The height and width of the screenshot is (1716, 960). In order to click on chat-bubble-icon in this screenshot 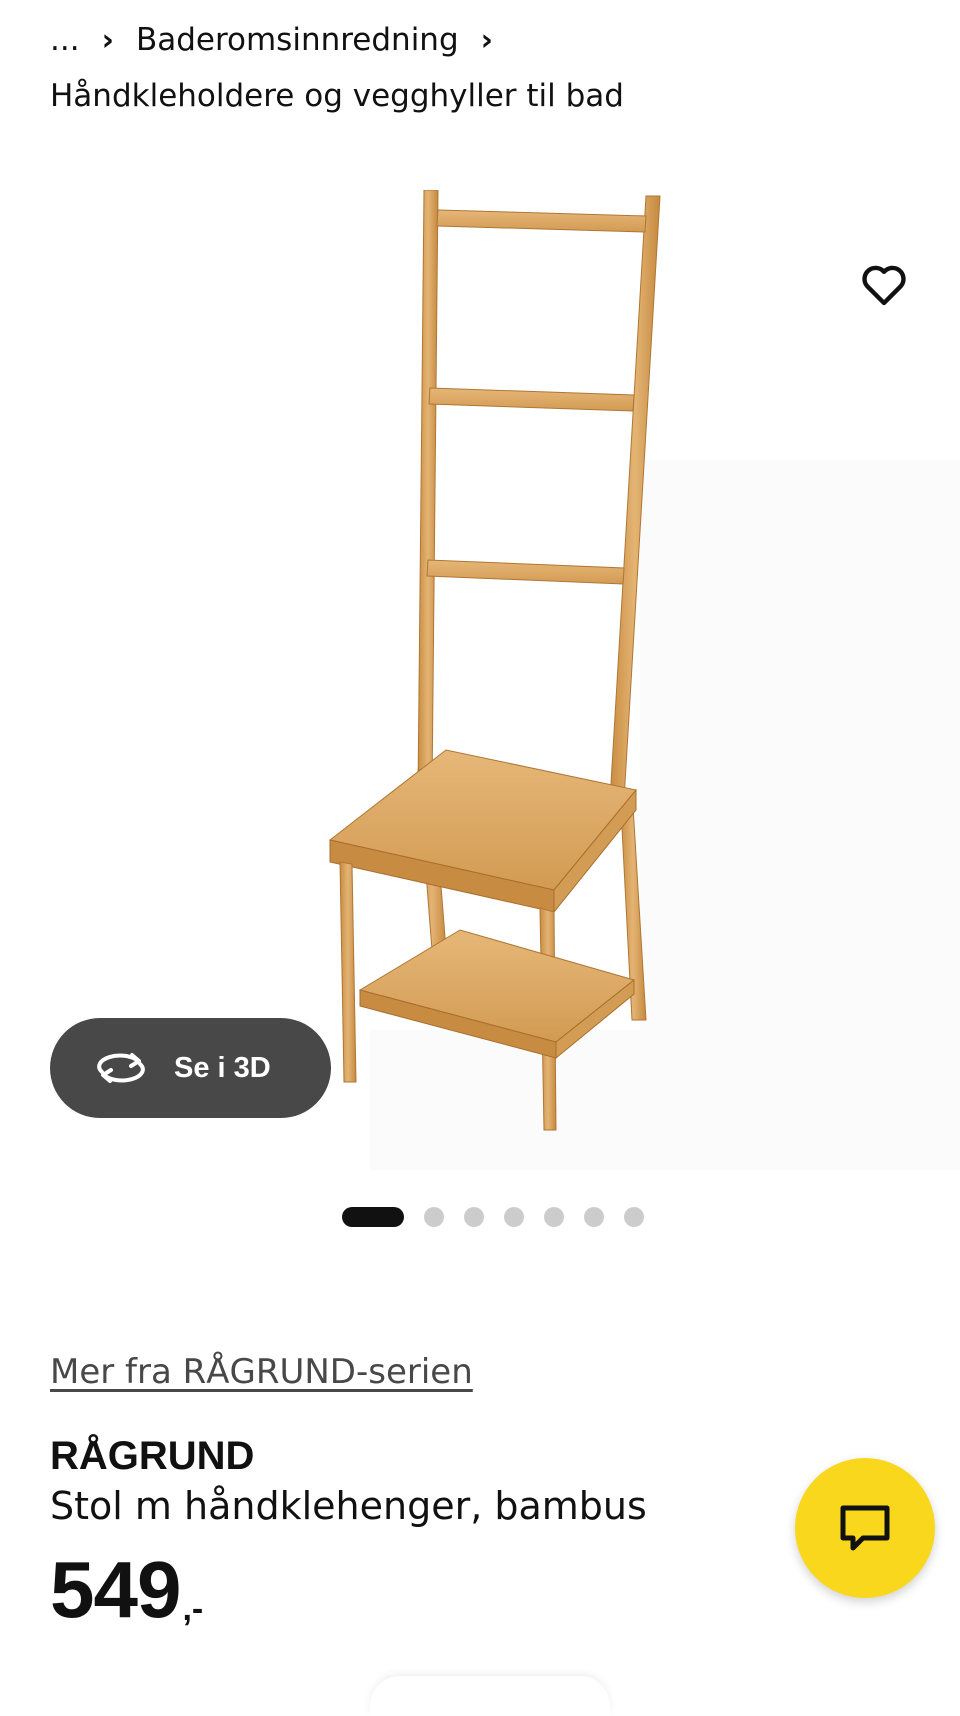, I will do `click(865, 1528)`.